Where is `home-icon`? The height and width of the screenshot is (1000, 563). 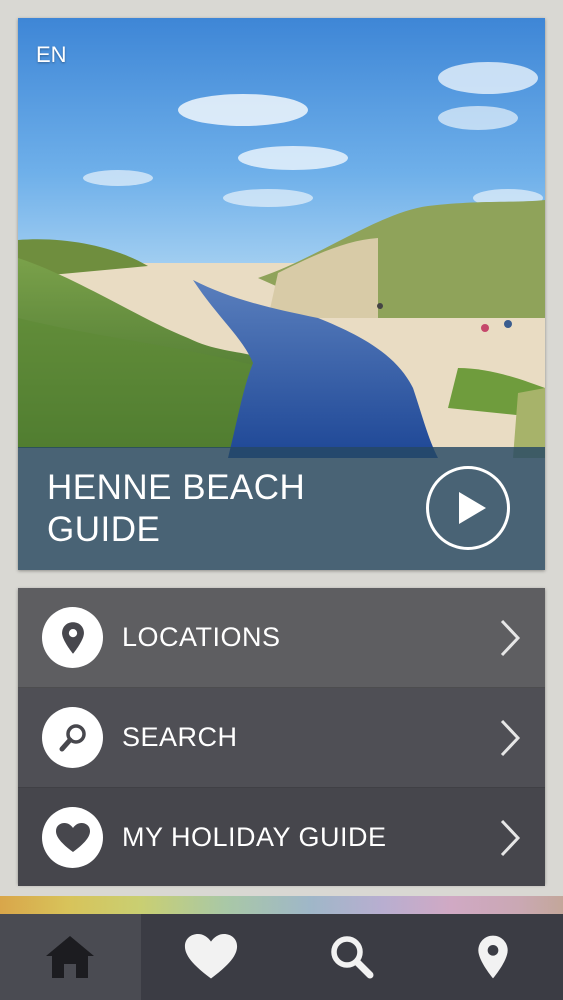 home-icon is located at coordinates (70, 957).